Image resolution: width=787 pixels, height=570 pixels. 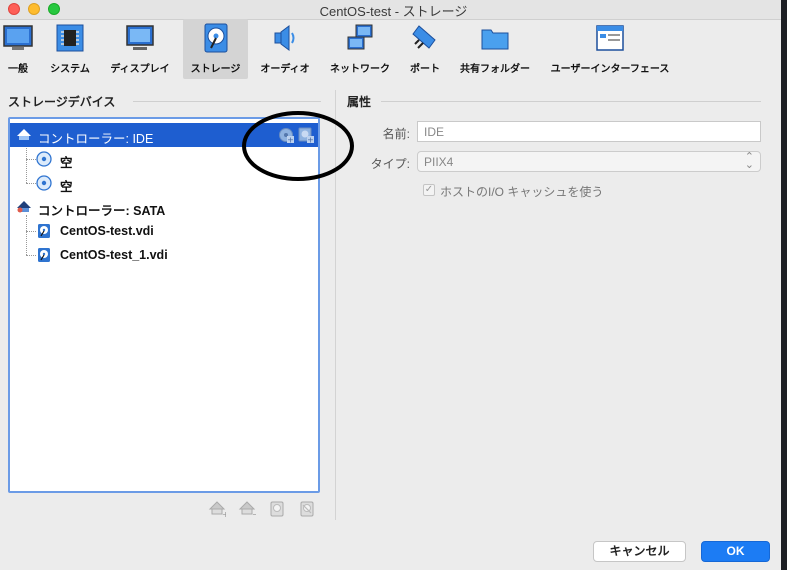 I want to click on general-icon, so click(x=18, y=37).